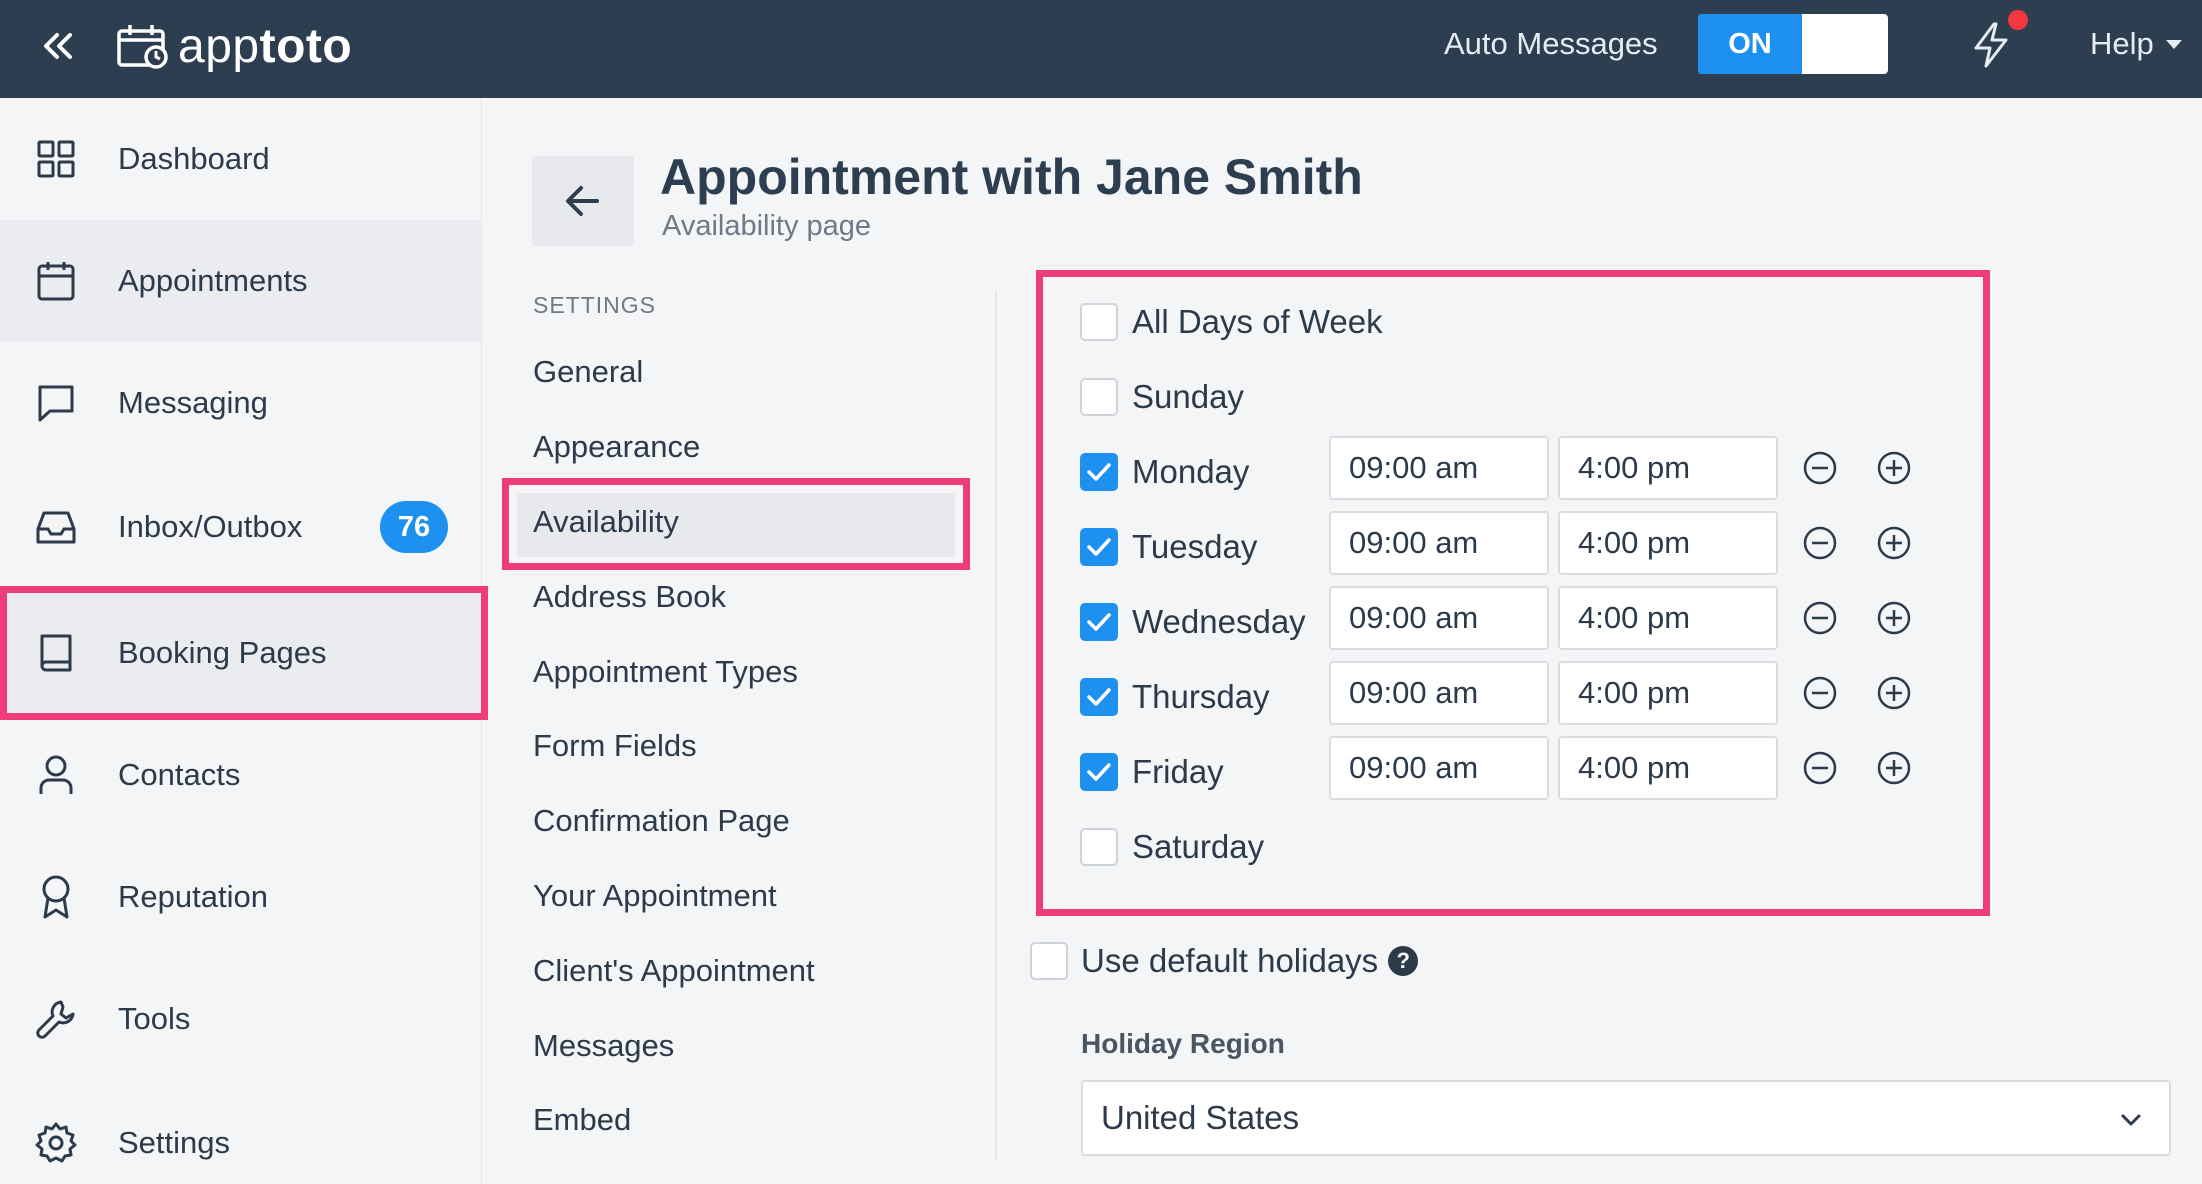 The image size is (2202, 1184). Describe the element at coordinates (1099, 847) in the screenshot. I see `saturday-checkbox` at that location.